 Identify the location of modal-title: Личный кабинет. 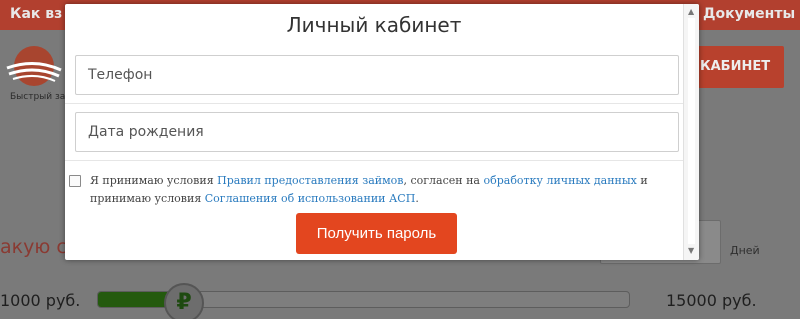
(374, 25).